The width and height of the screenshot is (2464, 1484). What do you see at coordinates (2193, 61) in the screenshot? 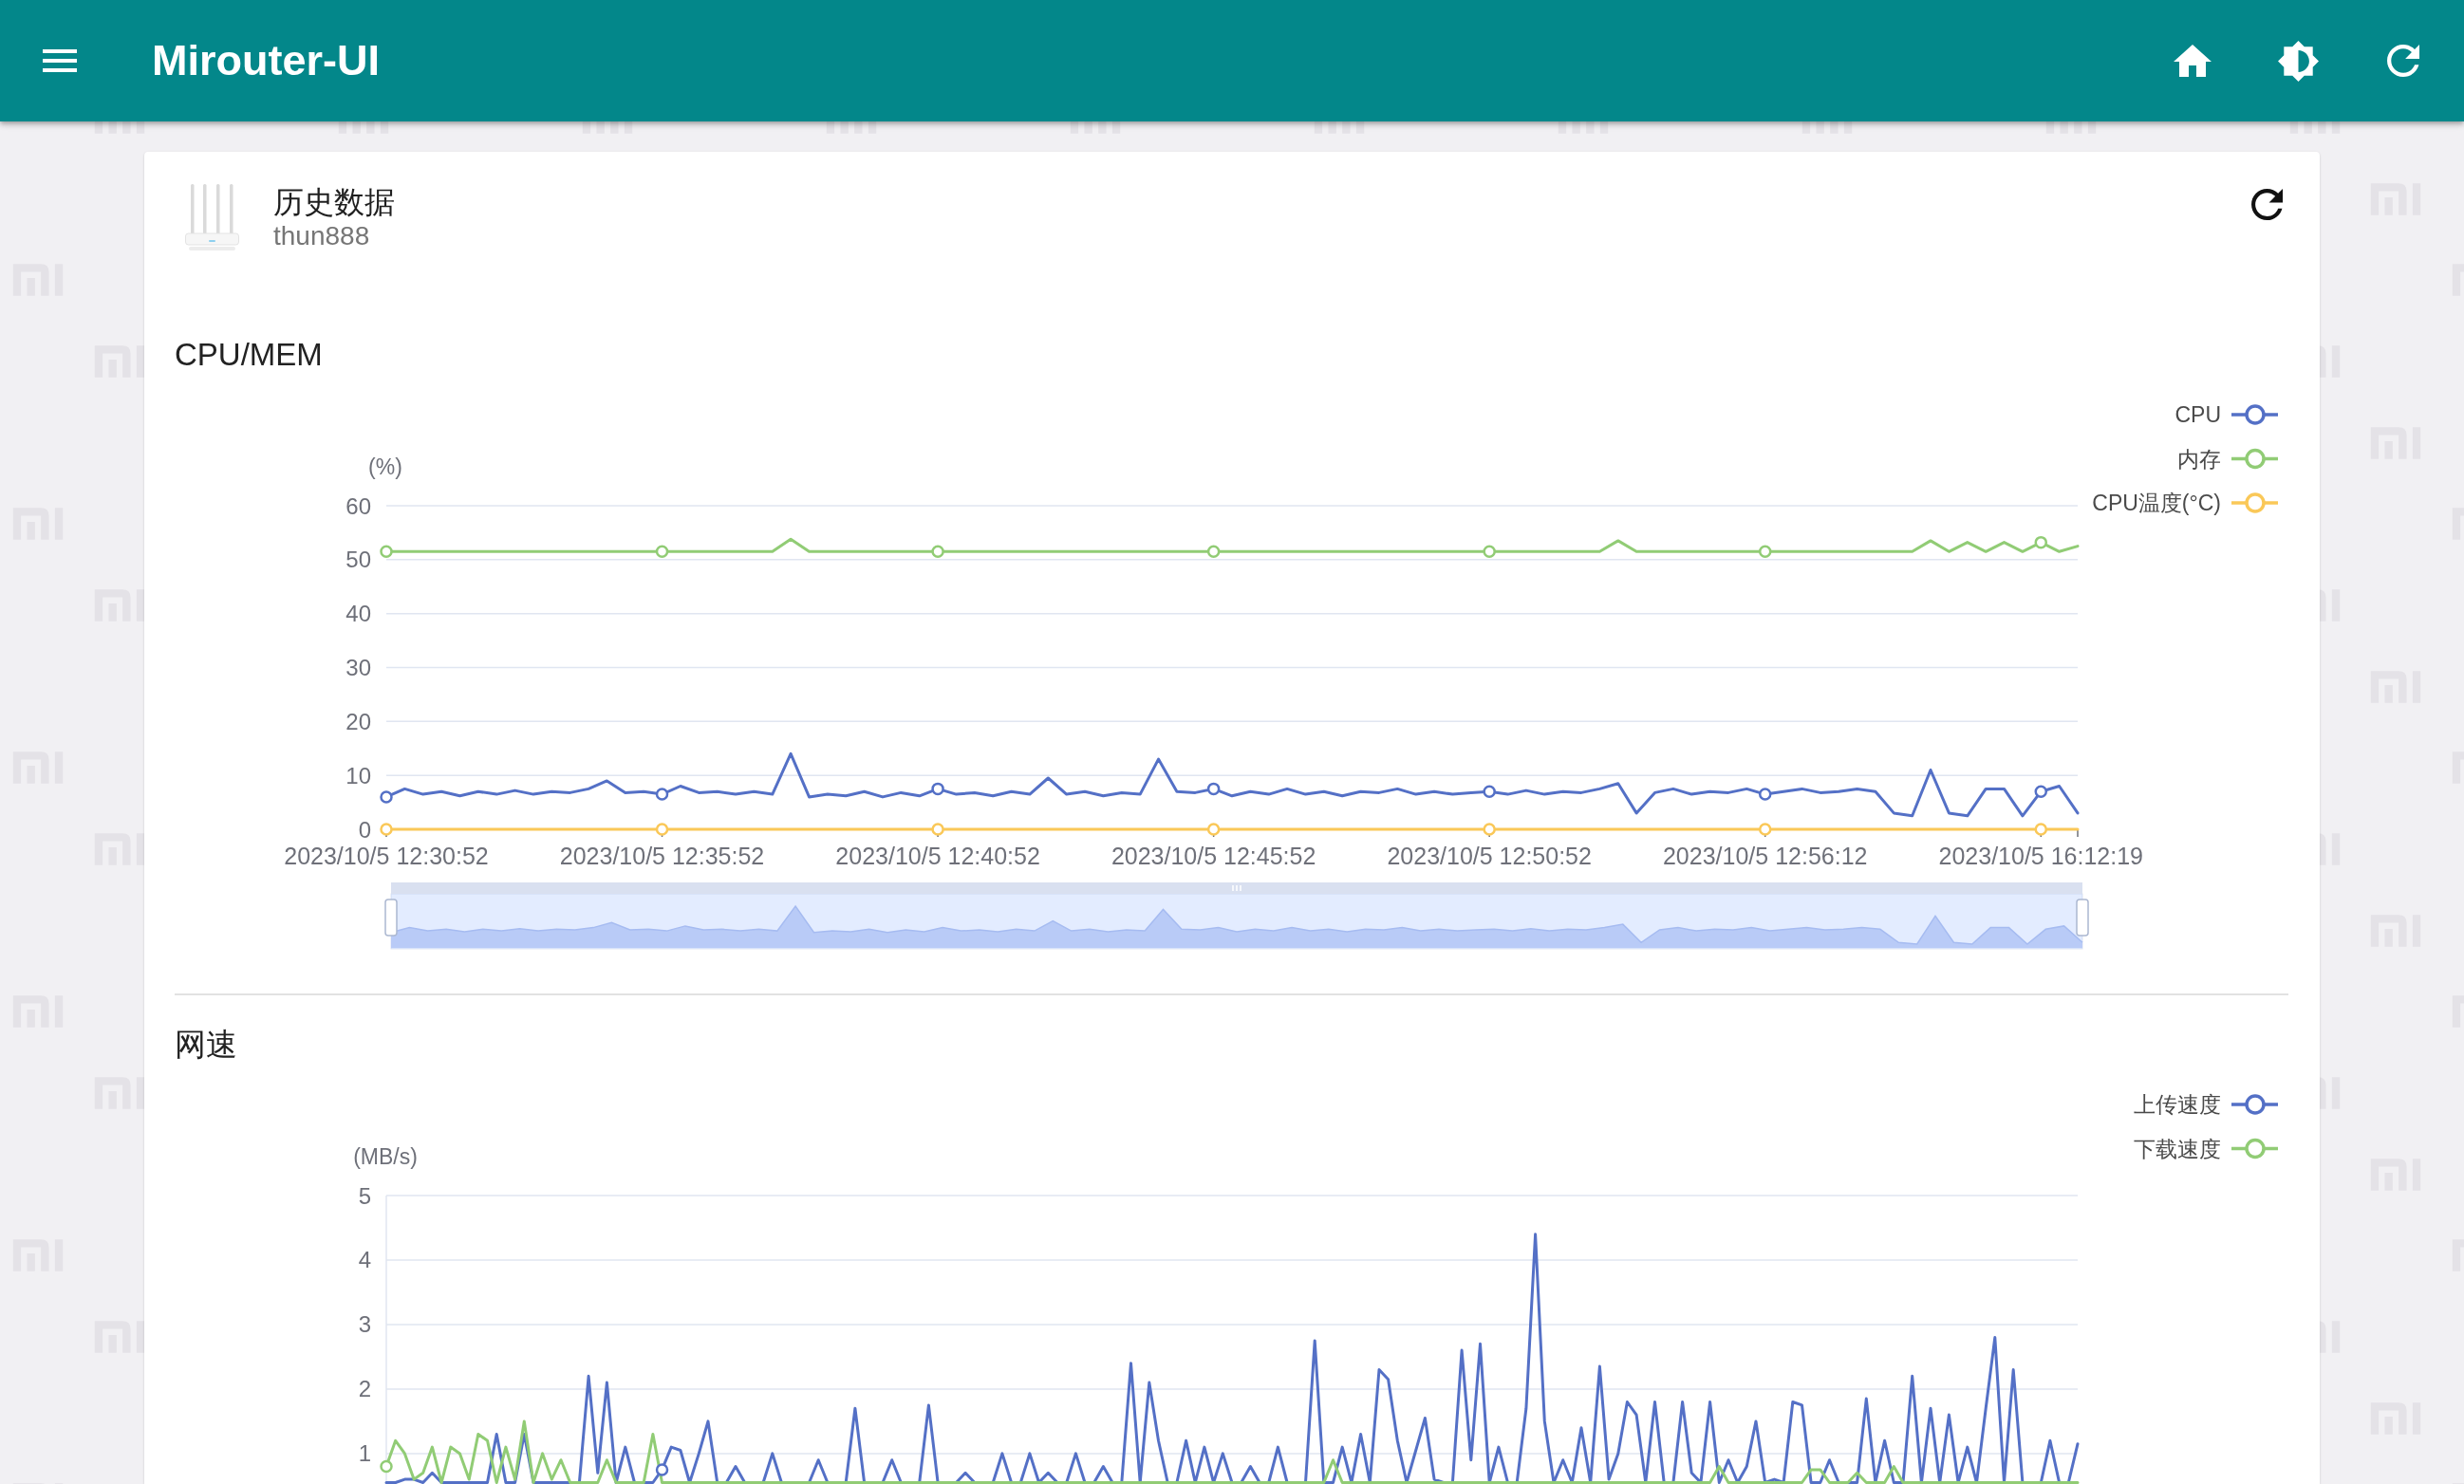
I see `home-icon` at bounding box center [2193, 61].